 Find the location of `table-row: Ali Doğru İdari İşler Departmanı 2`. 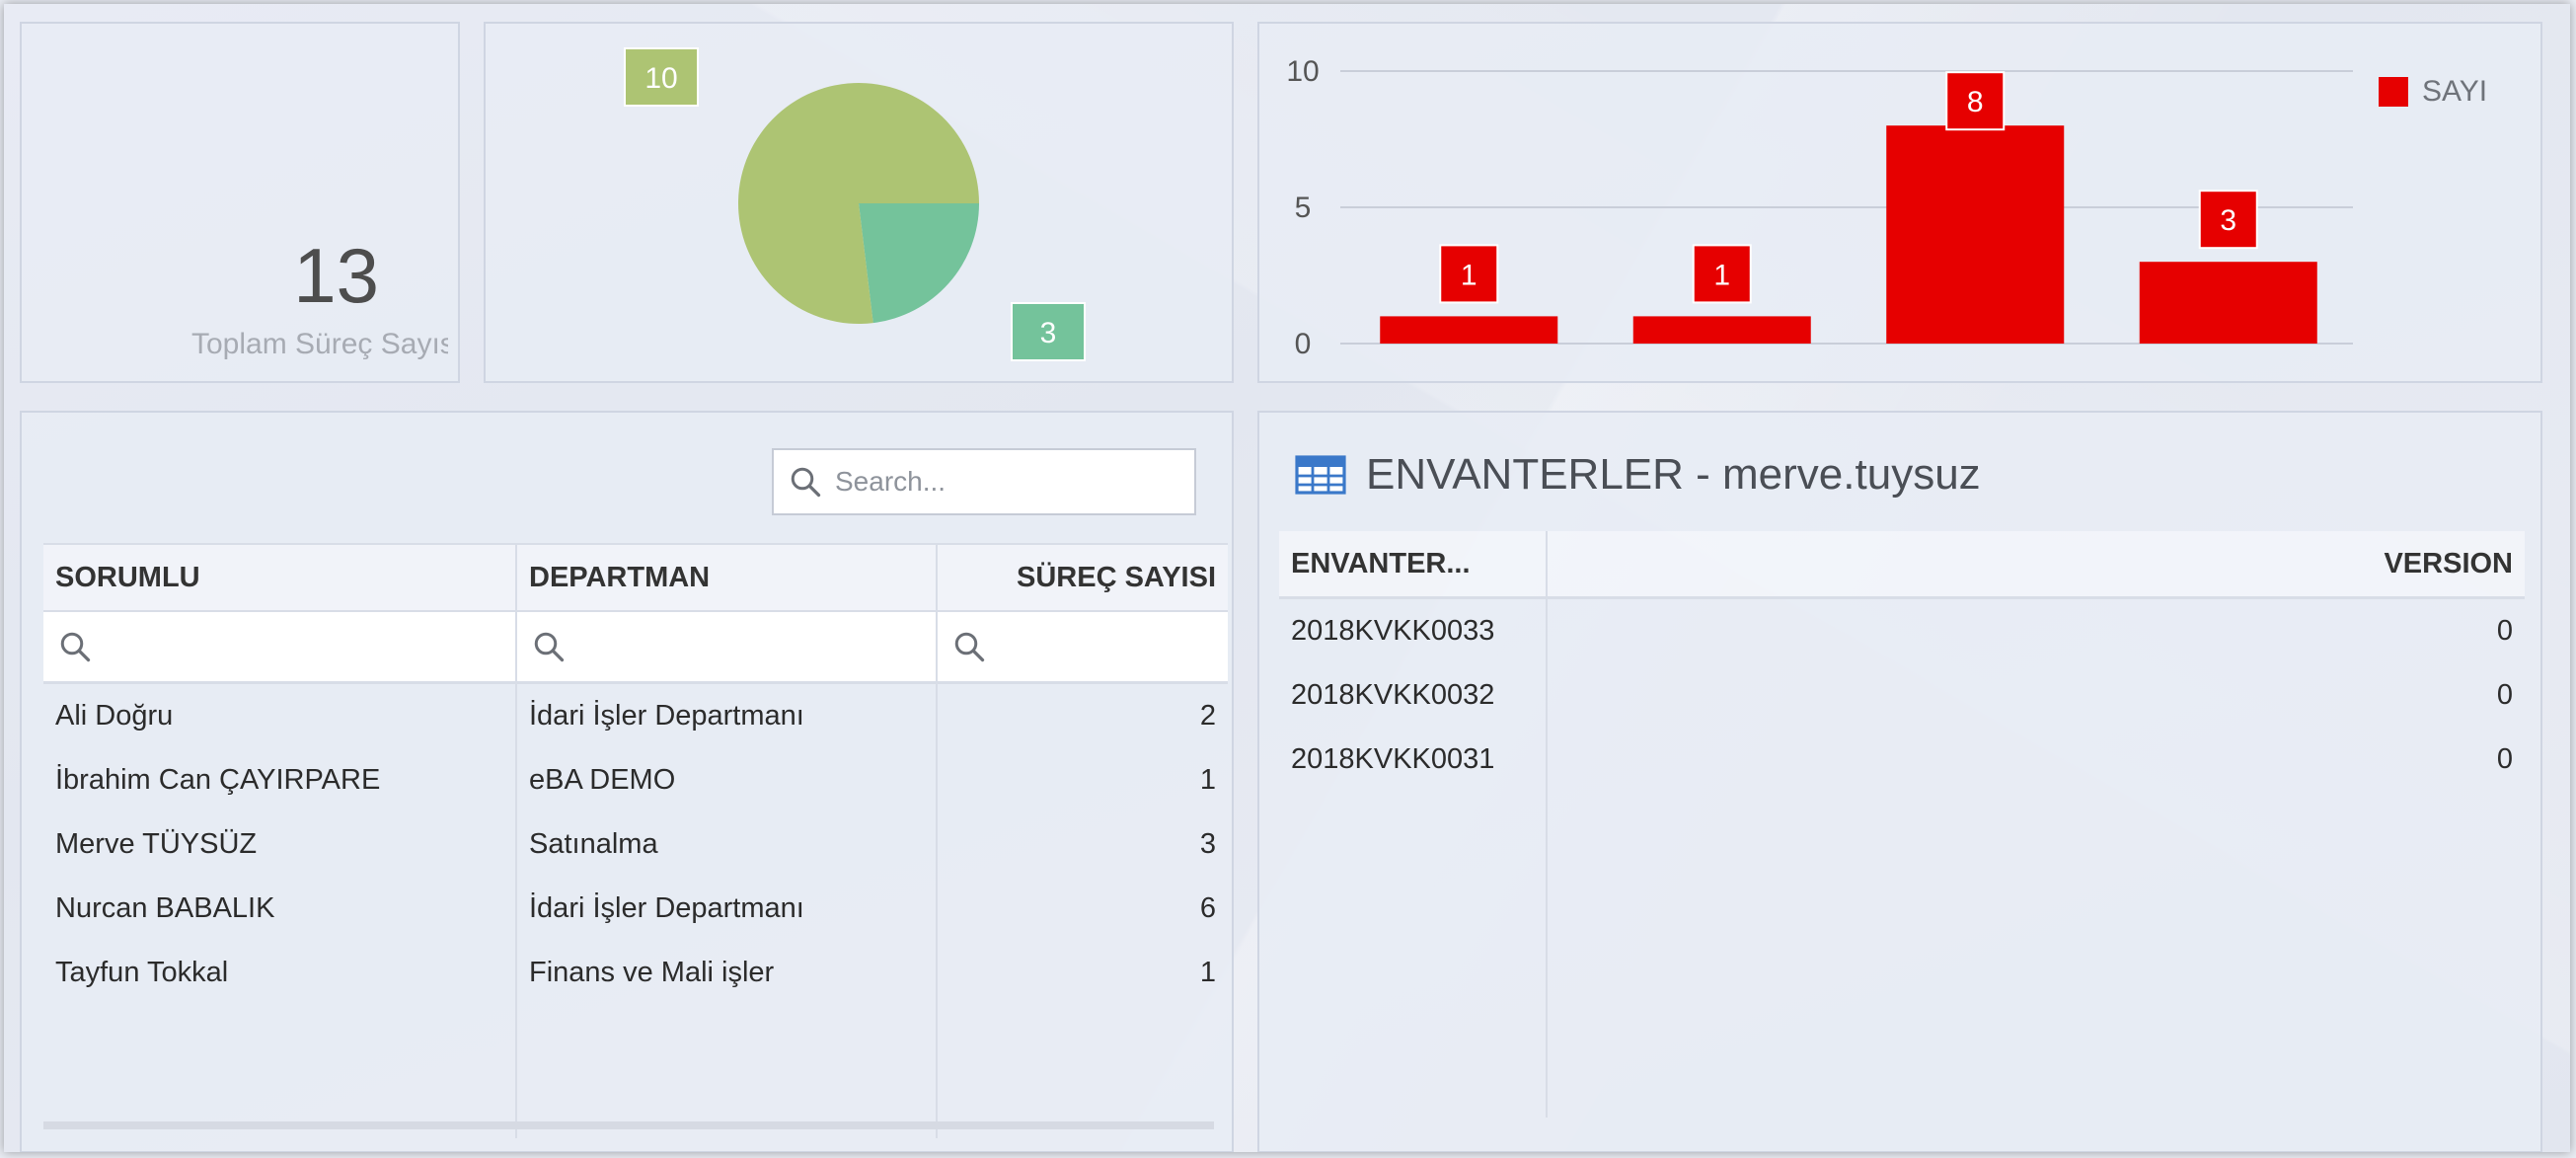

table-row: Ali Doğru İdari İşler Departmanı 2 is located at coordinates (635, 716).